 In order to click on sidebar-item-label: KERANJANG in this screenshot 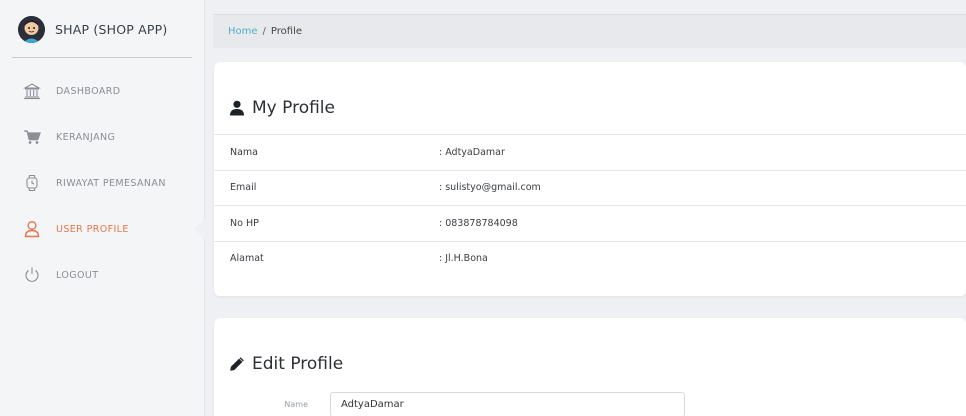, I will do `click(86, 137)`.